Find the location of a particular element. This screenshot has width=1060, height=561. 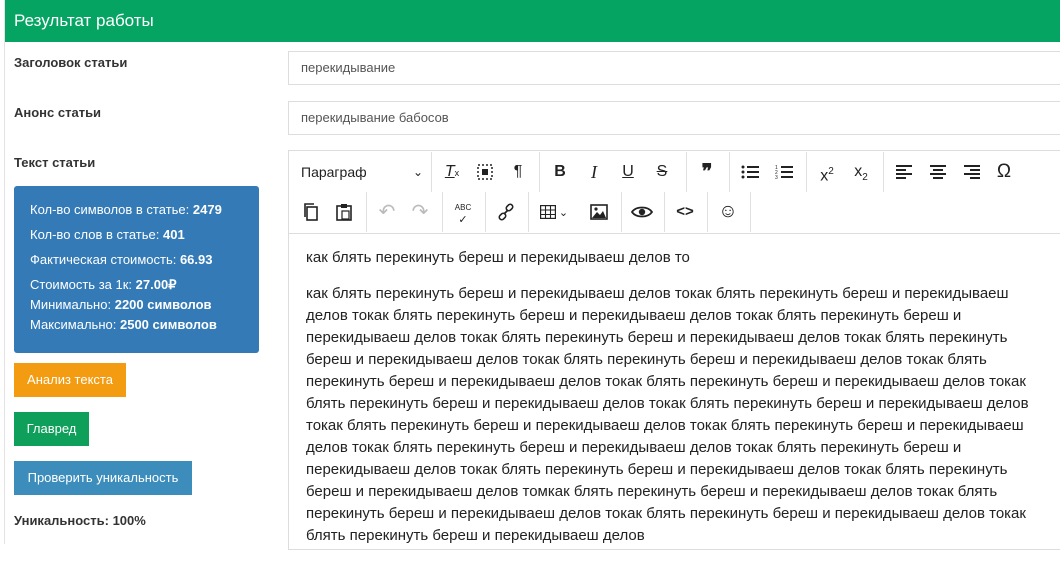

redo-icon: ↷ is located at coordinates (420, 212).